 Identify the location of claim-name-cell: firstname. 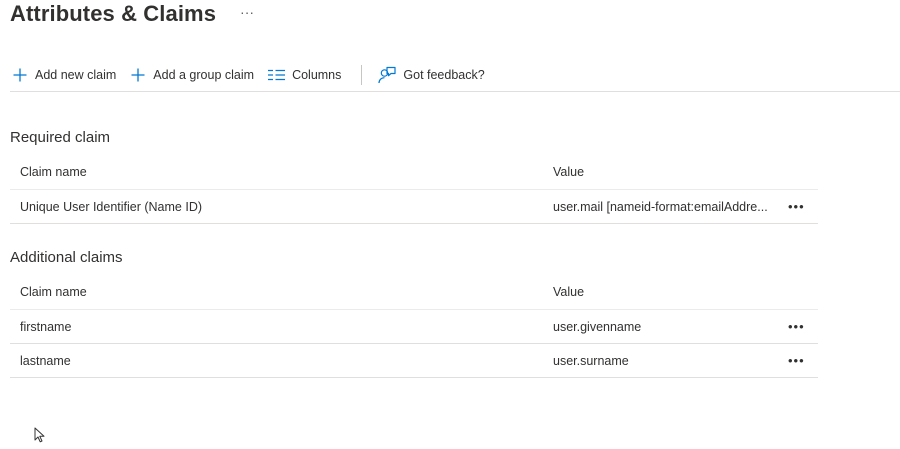
(276, 326).